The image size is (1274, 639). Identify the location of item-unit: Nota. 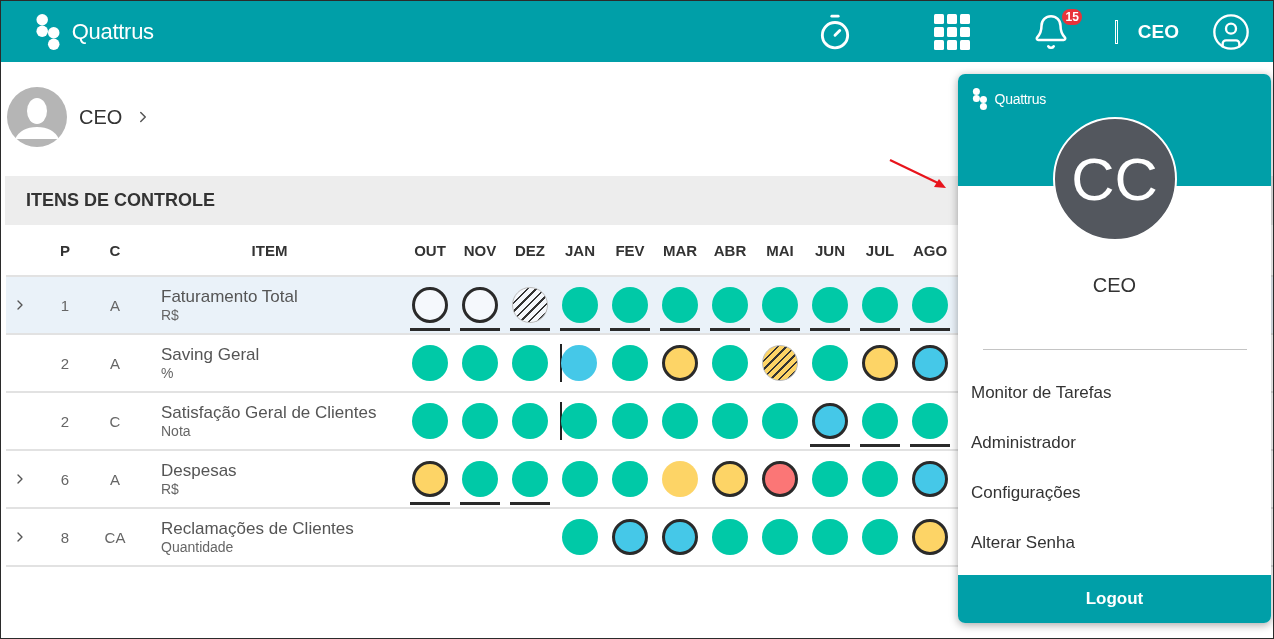
(176, 431).